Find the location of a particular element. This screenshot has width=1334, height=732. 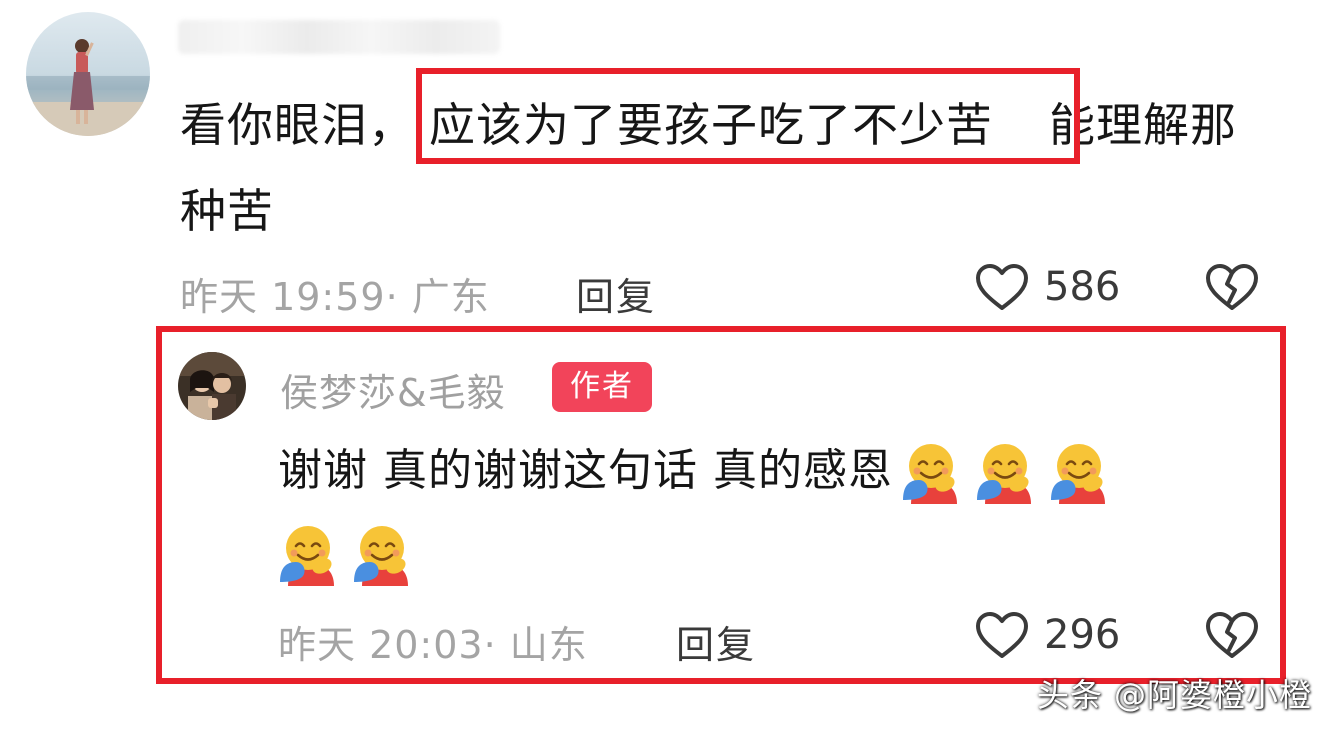

highlight-box is located at coordinates (748, 116).